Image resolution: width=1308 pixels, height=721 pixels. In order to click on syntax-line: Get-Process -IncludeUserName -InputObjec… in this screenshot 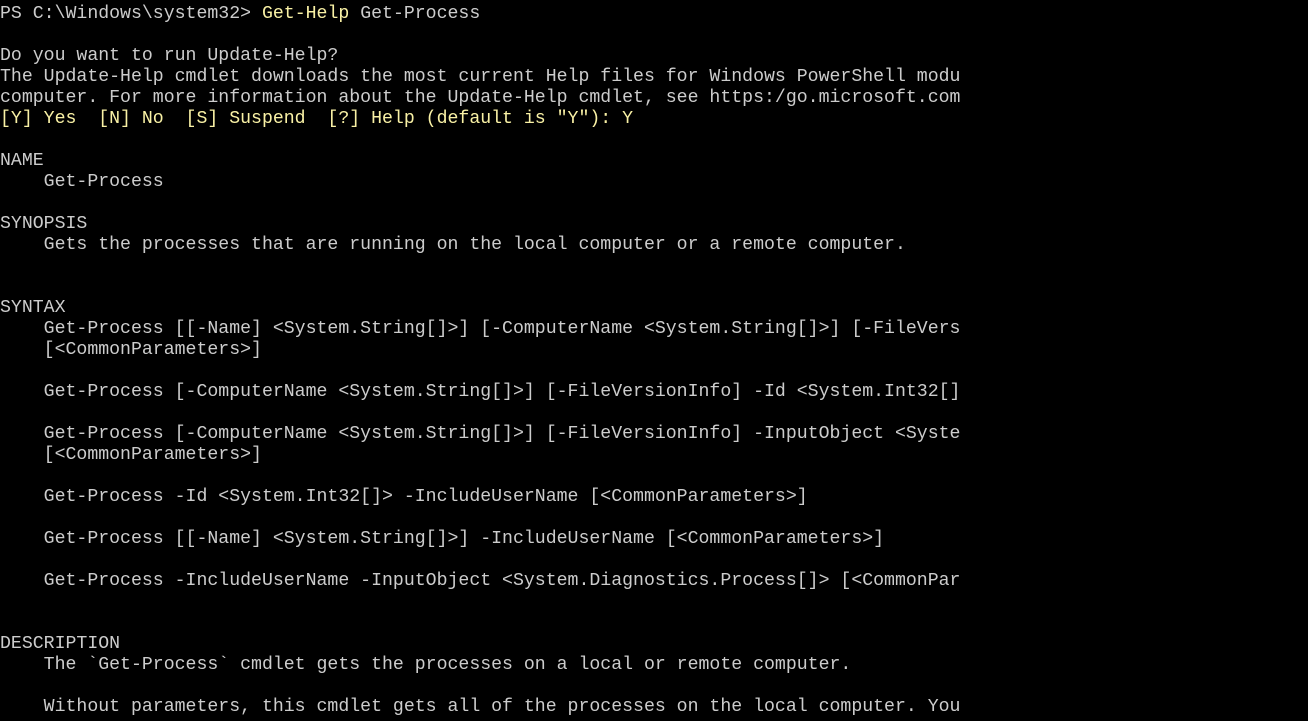, I will do `click(480, 581)`.